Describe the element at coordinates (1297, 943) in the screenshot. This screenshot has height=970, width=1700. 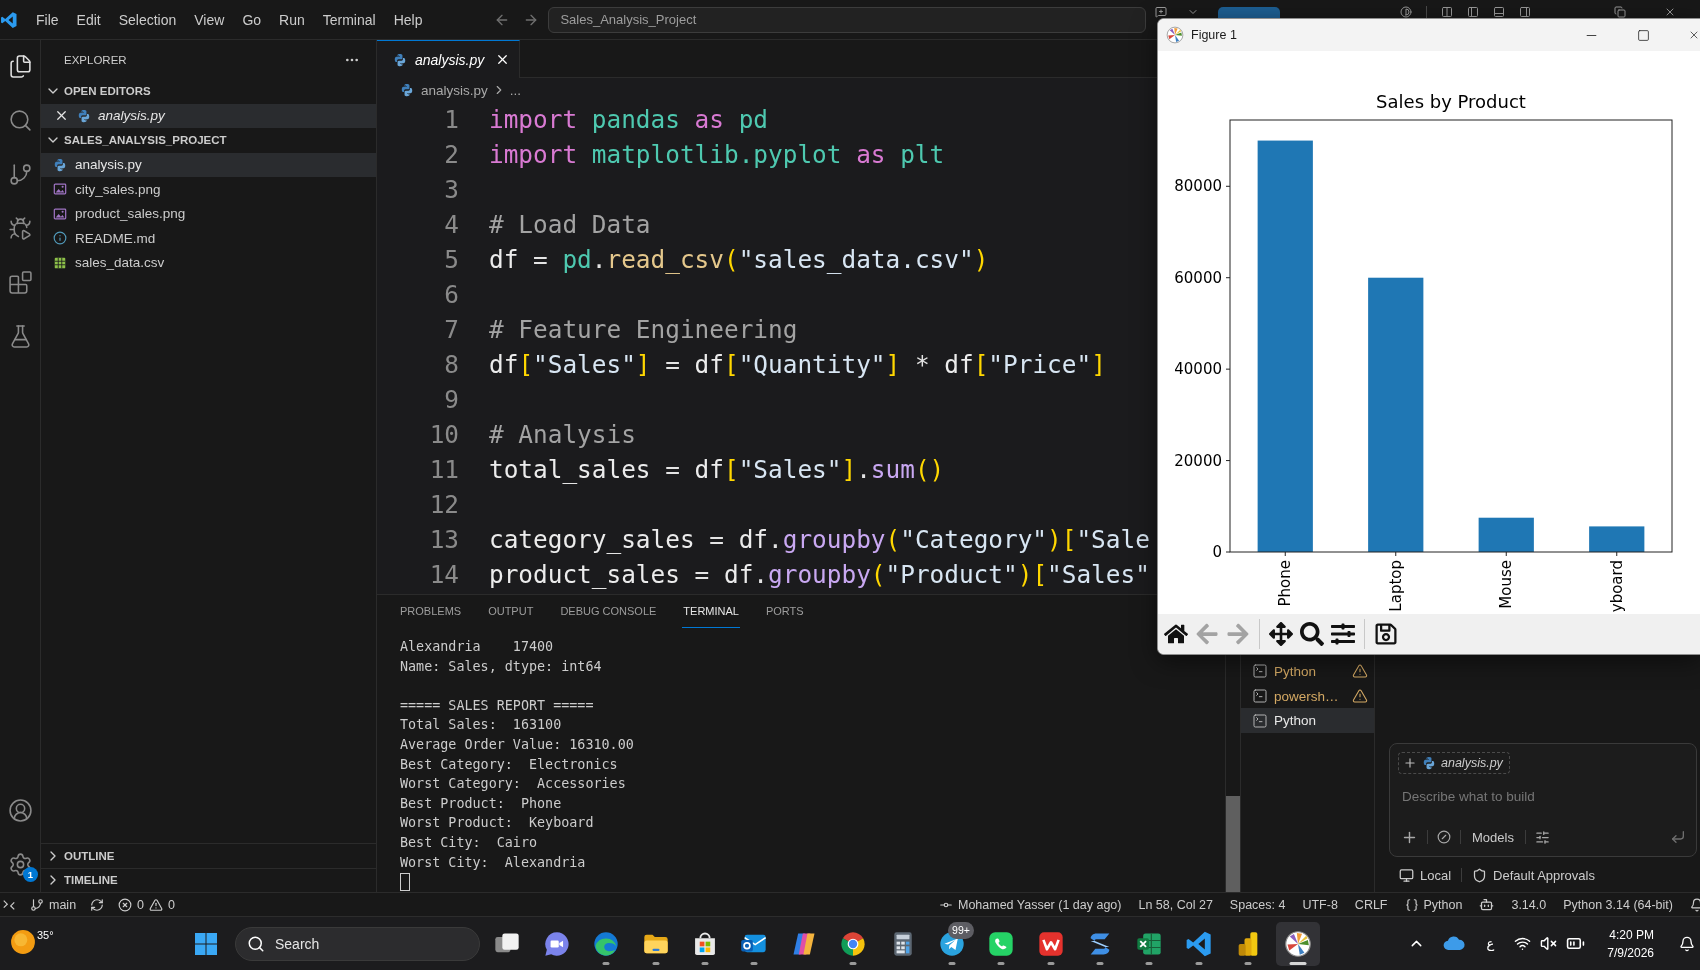
I see `taskbar-button` at that location.